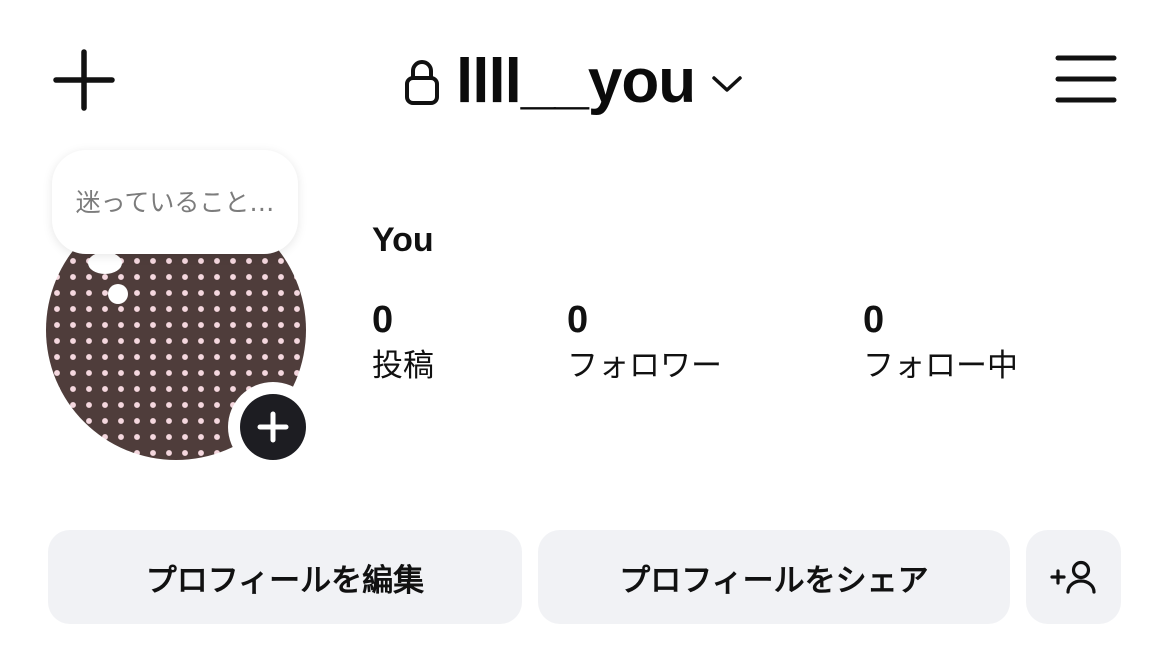 The width and height of the screenshot is (1169, 672). I want to click on lock-icon, so click(422, 82).